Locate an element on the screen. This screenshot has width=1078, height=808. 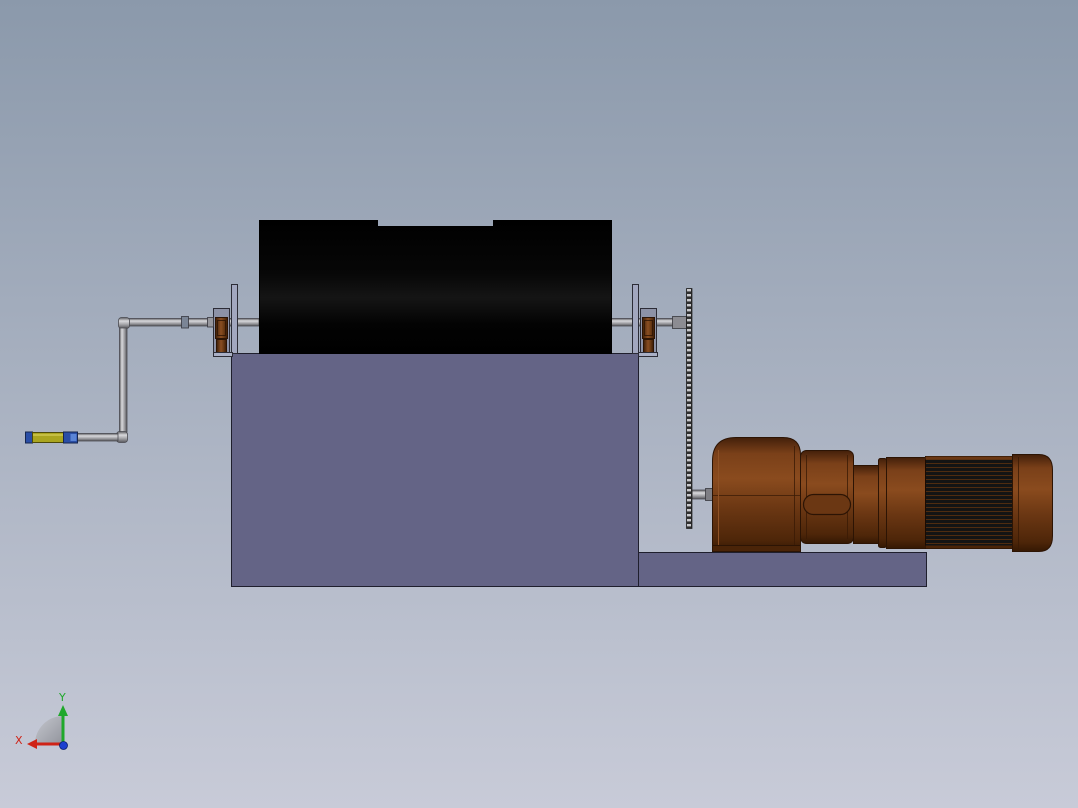
drum is located at coordinates (435, 287).